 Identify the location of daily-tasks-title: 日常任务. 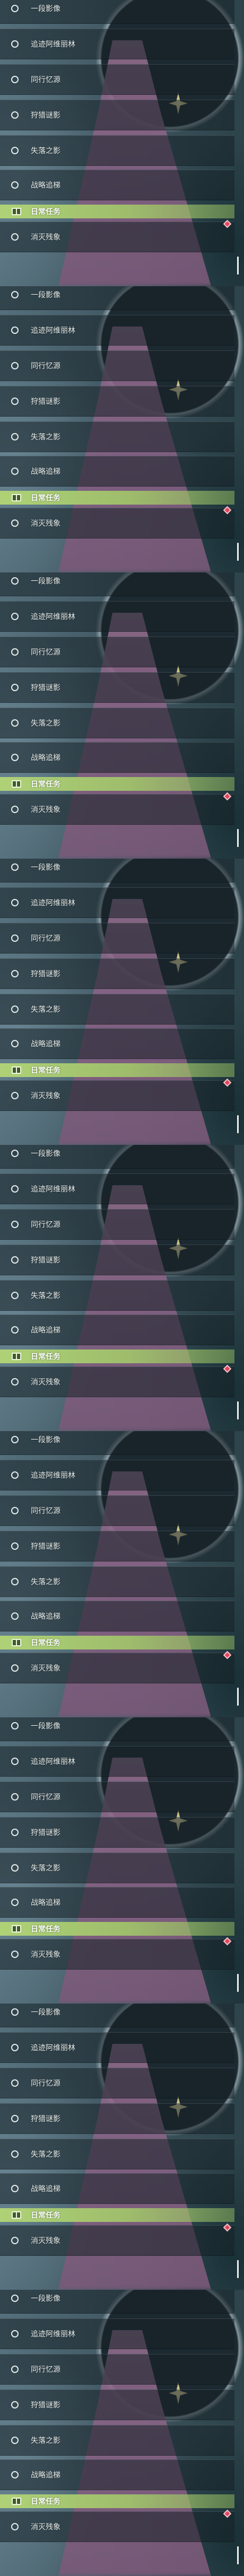
(46, 2502).